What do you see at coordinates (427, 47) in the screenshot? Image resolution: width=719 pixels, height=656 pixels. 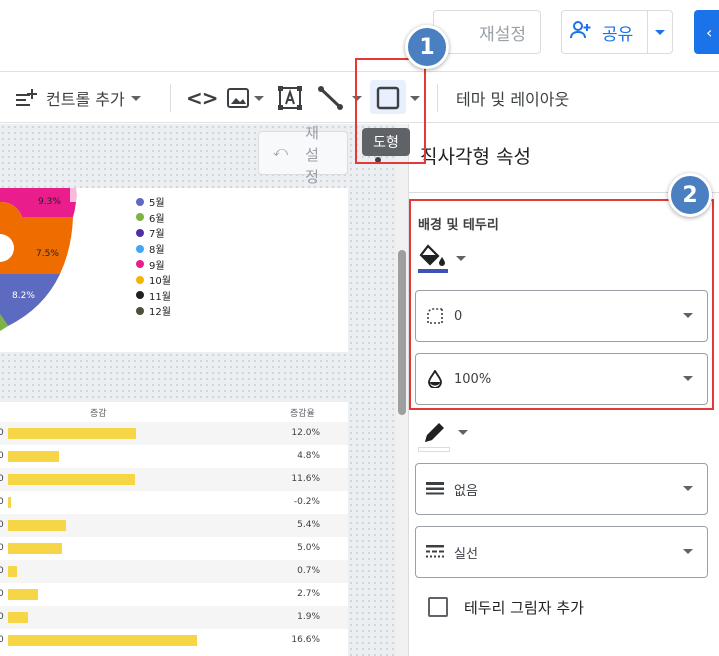 I see `callout-badge-1: 1` at bounding box center [427, 47].